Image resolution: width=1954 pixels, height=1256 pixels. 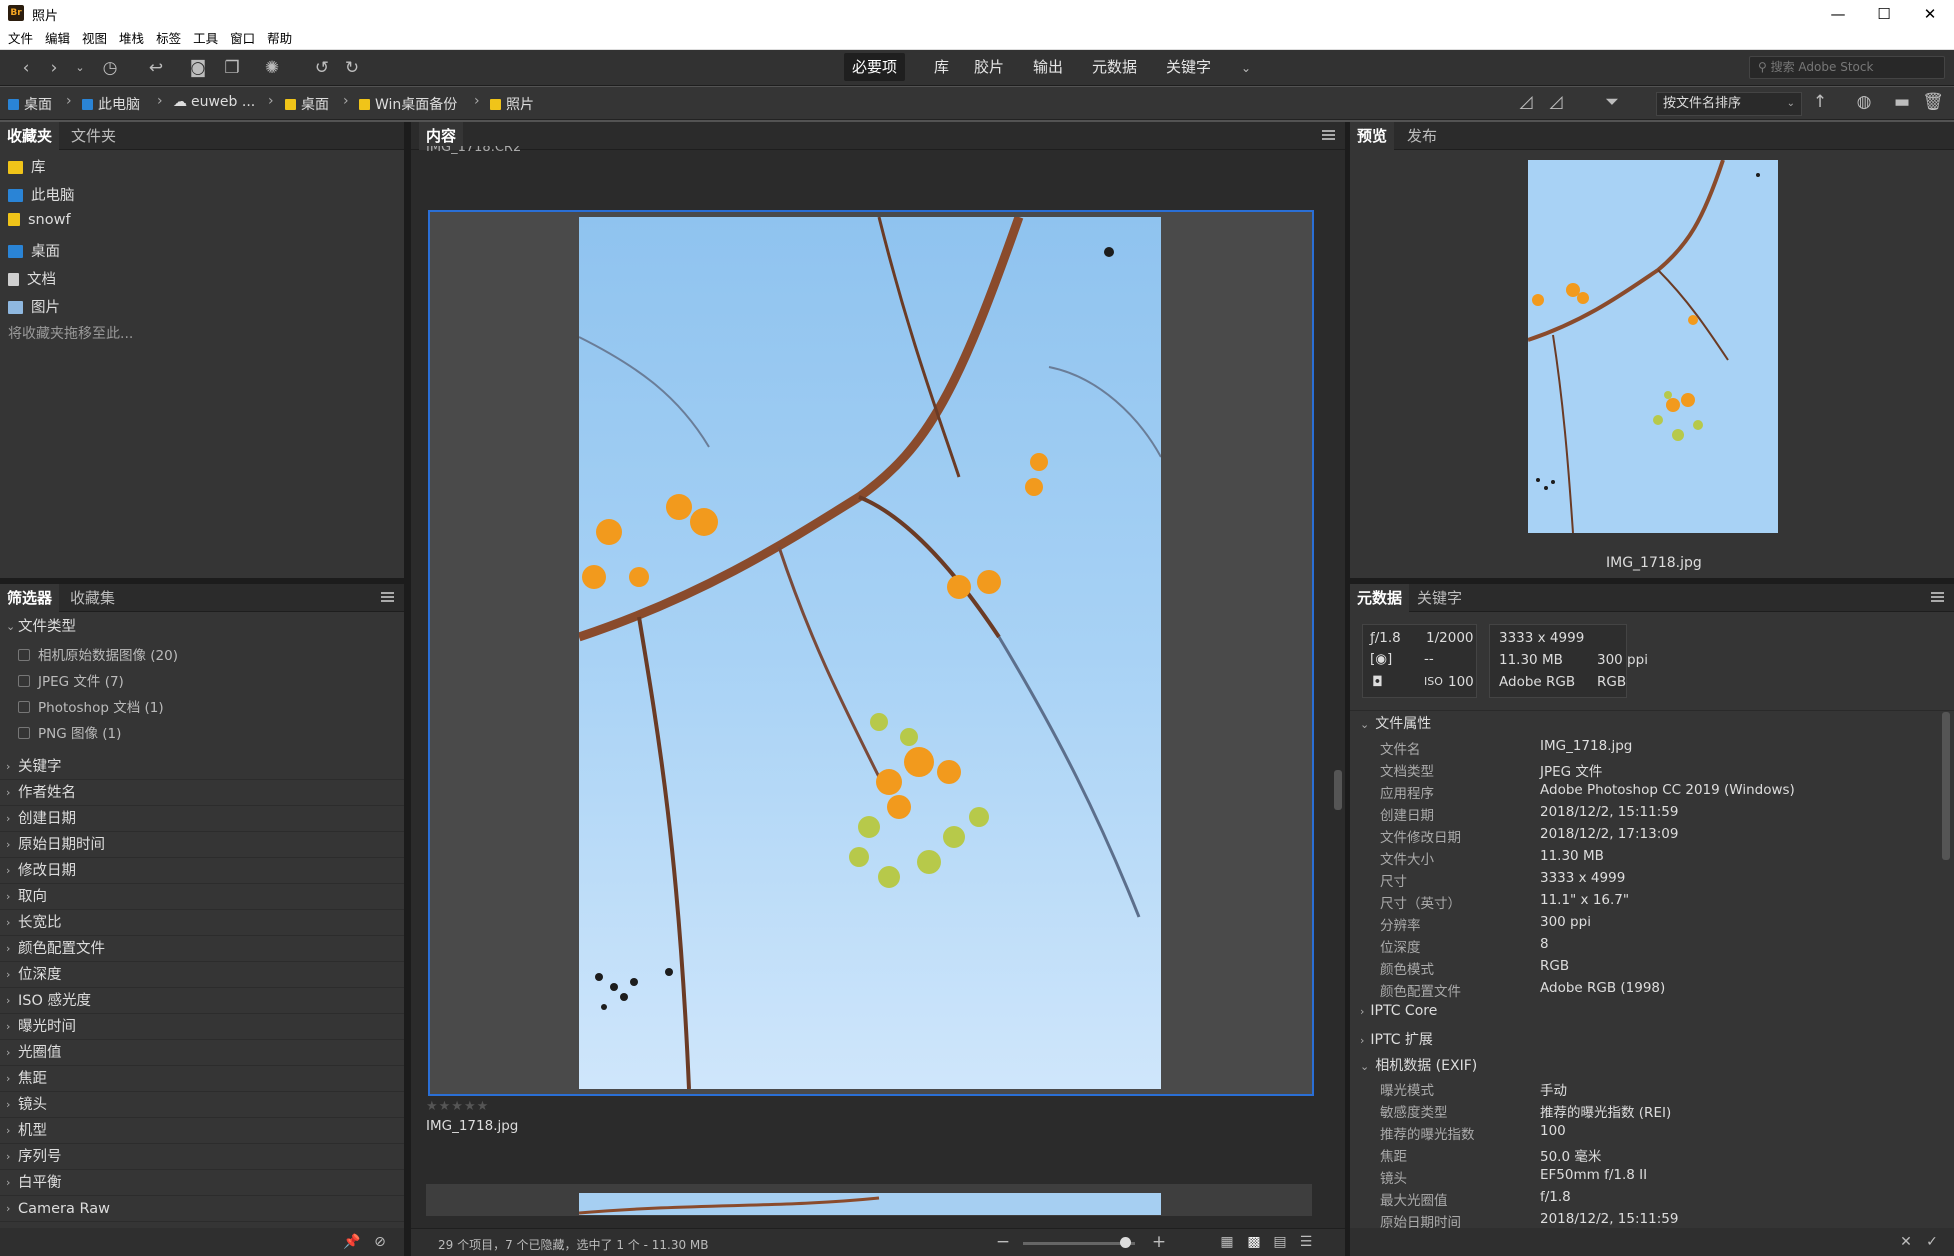 What do you see at coordinates (1946, 786) in the screenshot?
I see `metadata-scrollbar-thumb` at bounding box center [1946, 786].